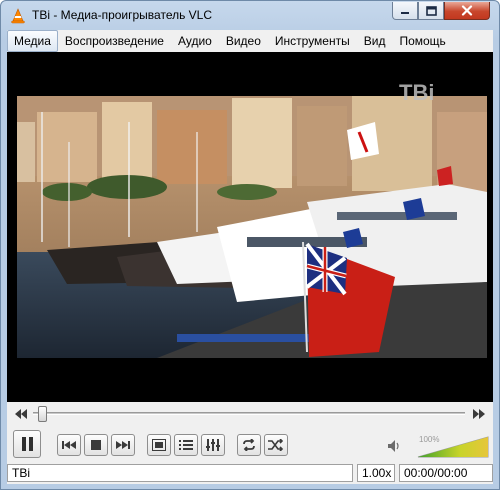  What do you see at coordinates (446, 473) in the screenshot?
I see `time-display: 00:00/00:00` at bounding box center [446, 473].